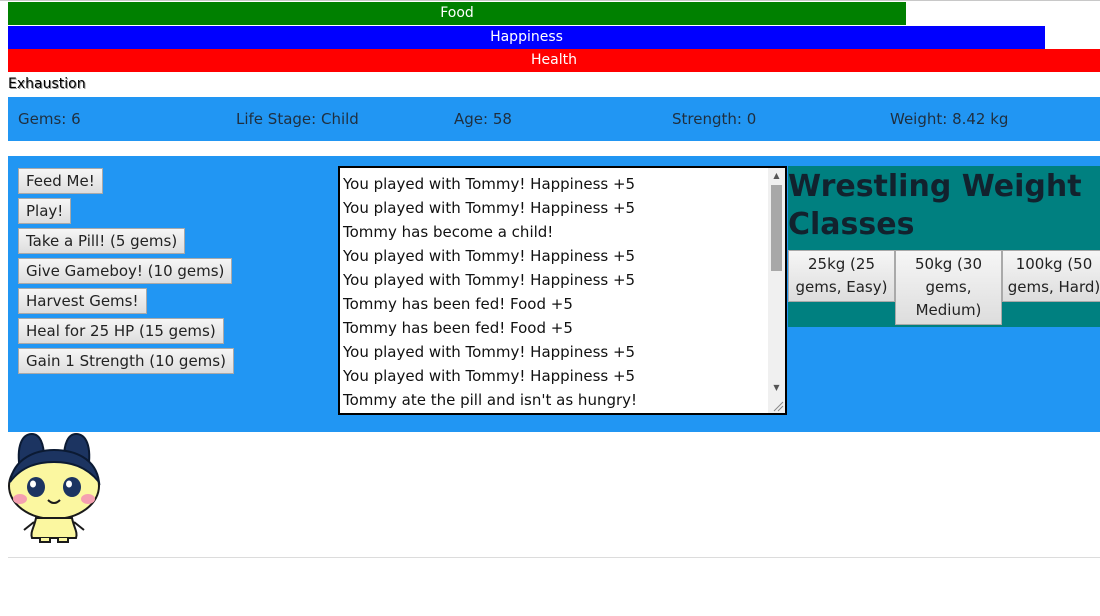 The width and height of the screenshot is (1100, 616). What do you see at coordinates (55, 488) in the screenshot?
I see `pet-character-icon` at bounding box center [55, 488].